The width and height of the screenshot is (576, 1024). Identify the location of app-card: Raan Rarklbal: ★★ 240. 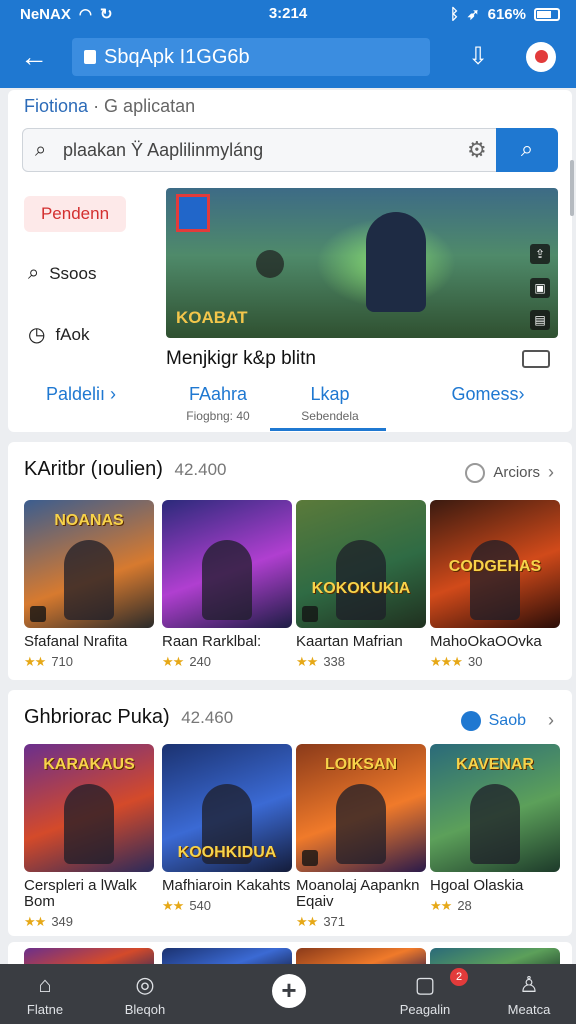
(227, 585).